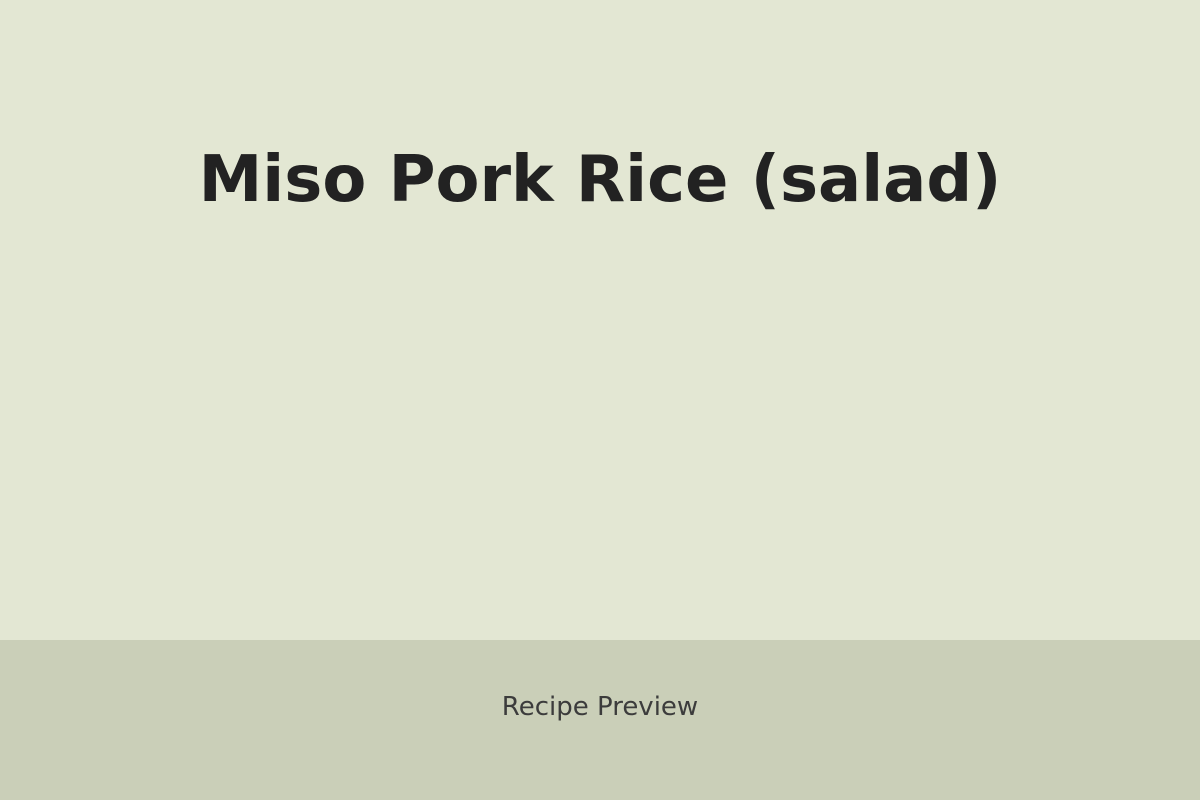 This screenshot has height=800, width=1200. Describe the element at coordinates (600, 180) in the screenshot. I see `recipe-title: Miso Pork Rice (salad)` at that location.